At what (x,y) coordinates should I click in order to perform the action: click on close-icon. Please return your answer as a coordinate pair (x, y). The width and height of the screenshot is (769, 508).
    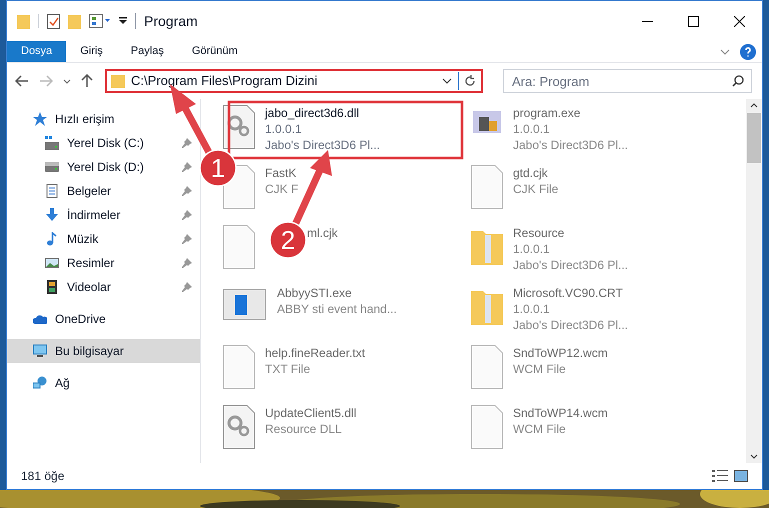
    Looking at the image, I should click on (739, 21).